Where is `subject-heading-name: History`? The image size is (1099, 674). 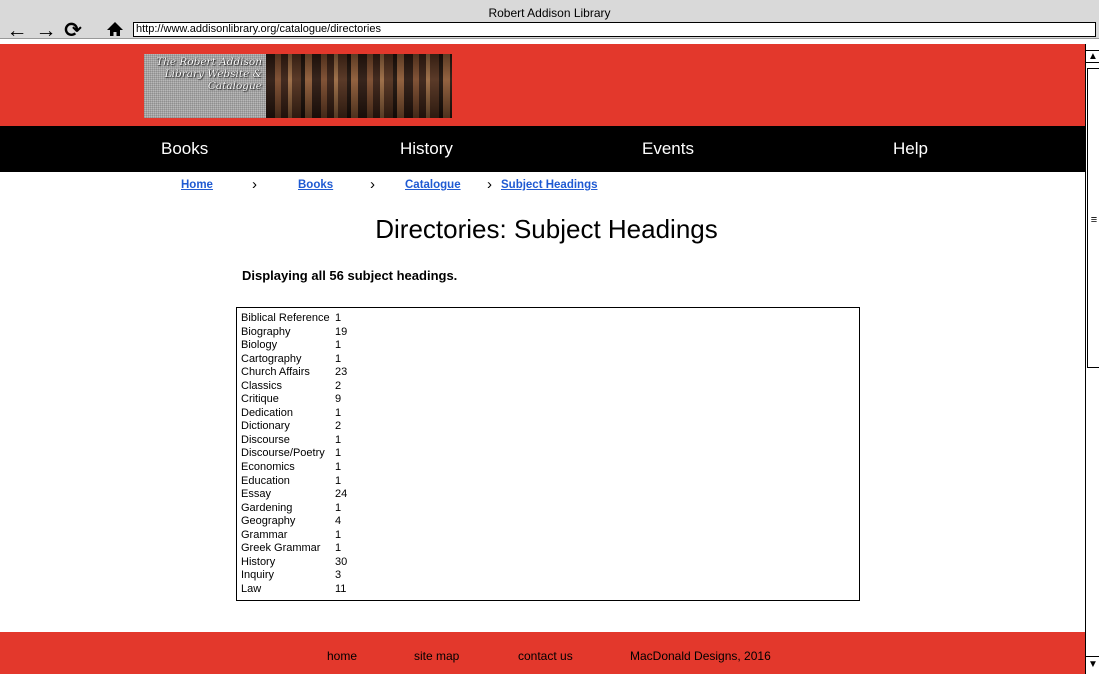 subject-heading-name: History is located at coordinates (258, 561).